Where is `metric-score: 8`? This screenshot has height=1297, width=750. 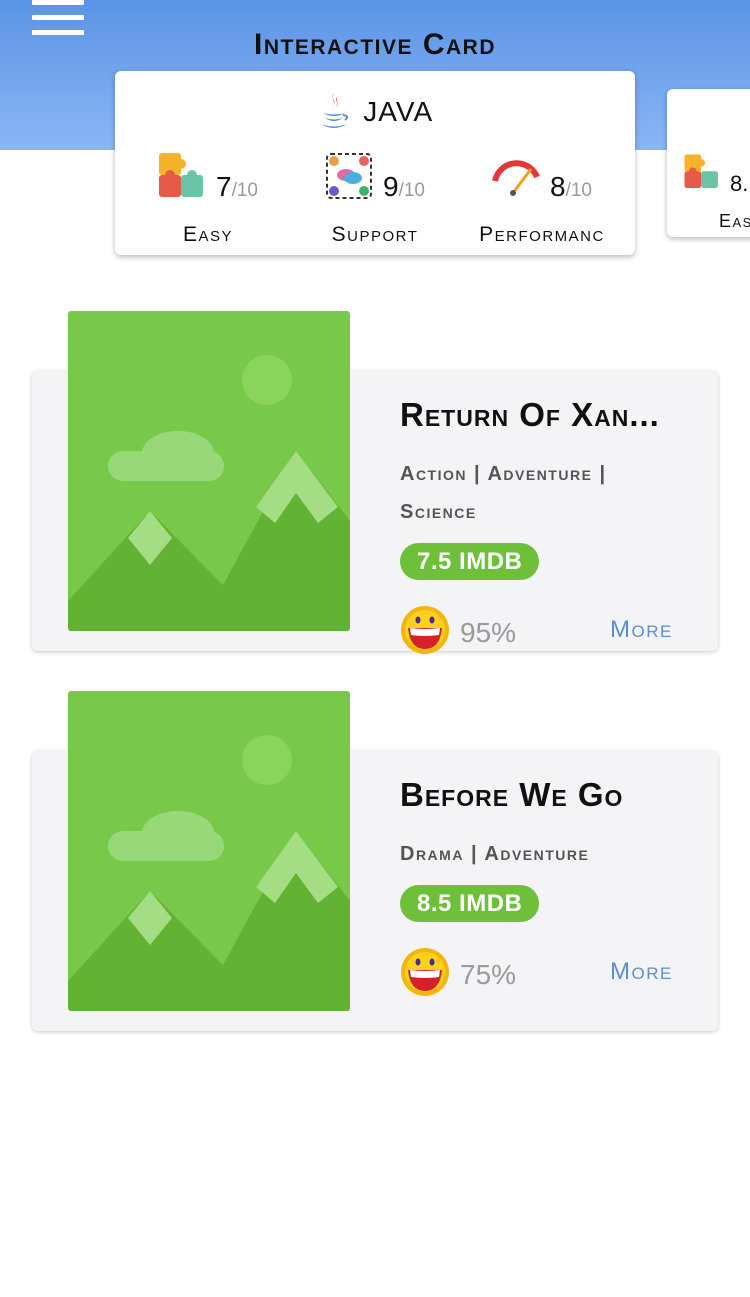 metric-score: 8 is located at coordinates (558, 186).